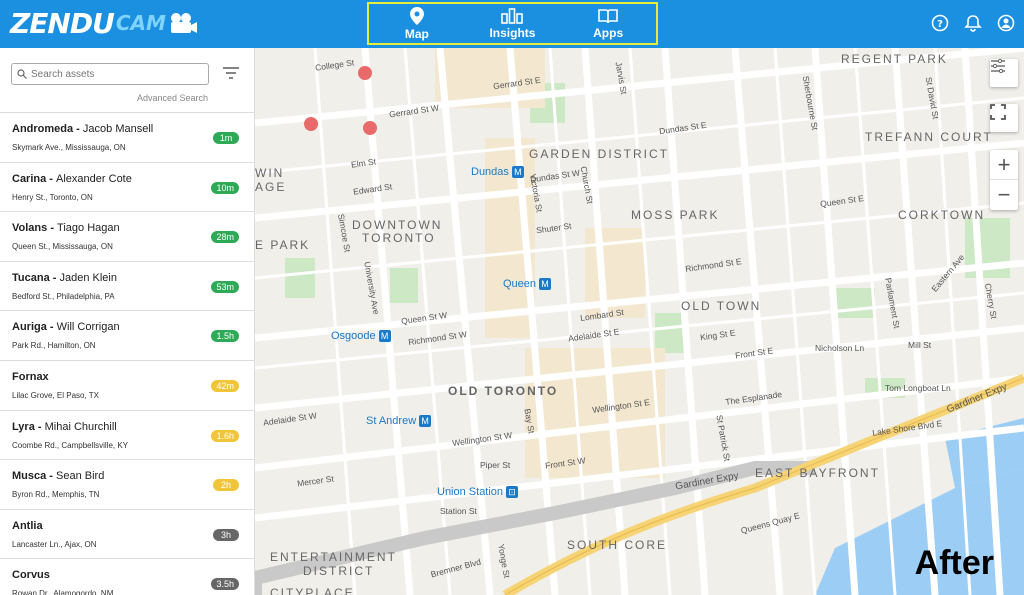 This screenshot has width=1024, height=595. What do you see at coordinates (225, 435) in the screenshot?
I see `status-badge: 1.6h` at bounding box center [225, 435].